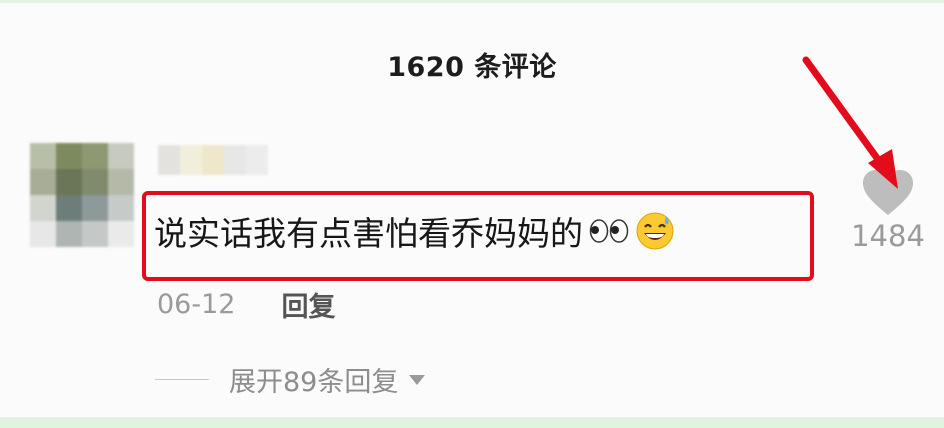 The width and height of the screenshot is (944, 428). What do you see at coordinates (182, 379) in the screenshot?
I see `divider-line` at bounding box center [182, 379].